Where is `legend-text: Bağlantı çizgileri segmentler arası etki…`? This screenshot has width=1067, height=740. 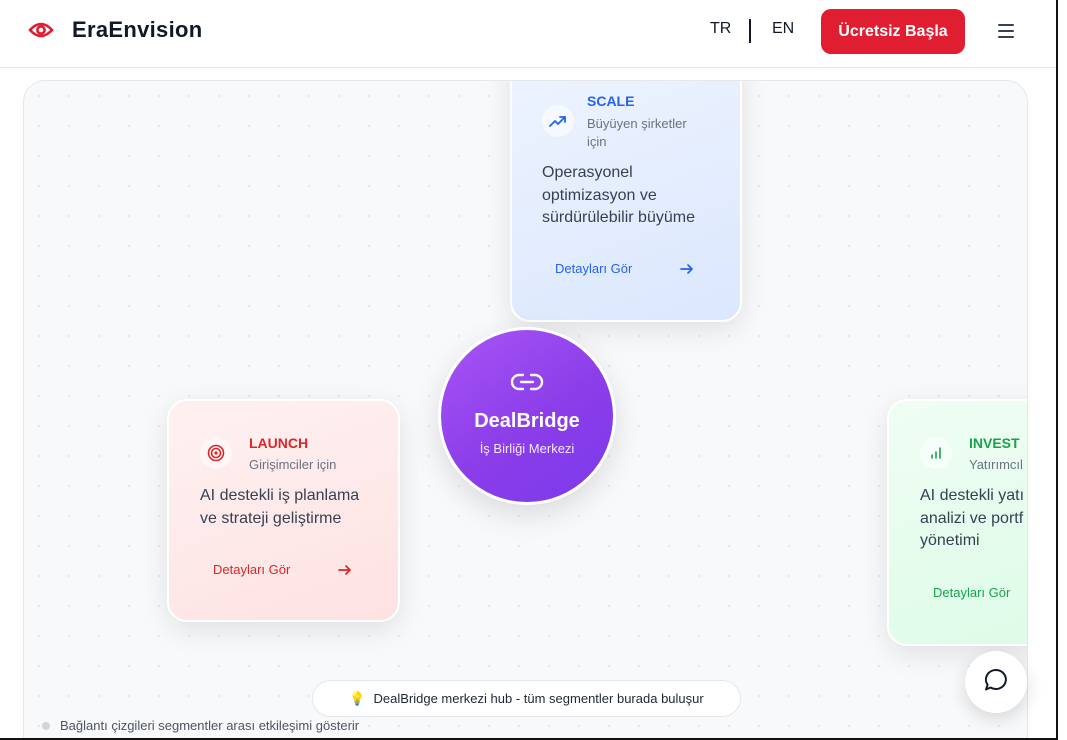
legend-text: Bağlantı çizgileri segmentler arası etki… is located at coordinates (210, 725).